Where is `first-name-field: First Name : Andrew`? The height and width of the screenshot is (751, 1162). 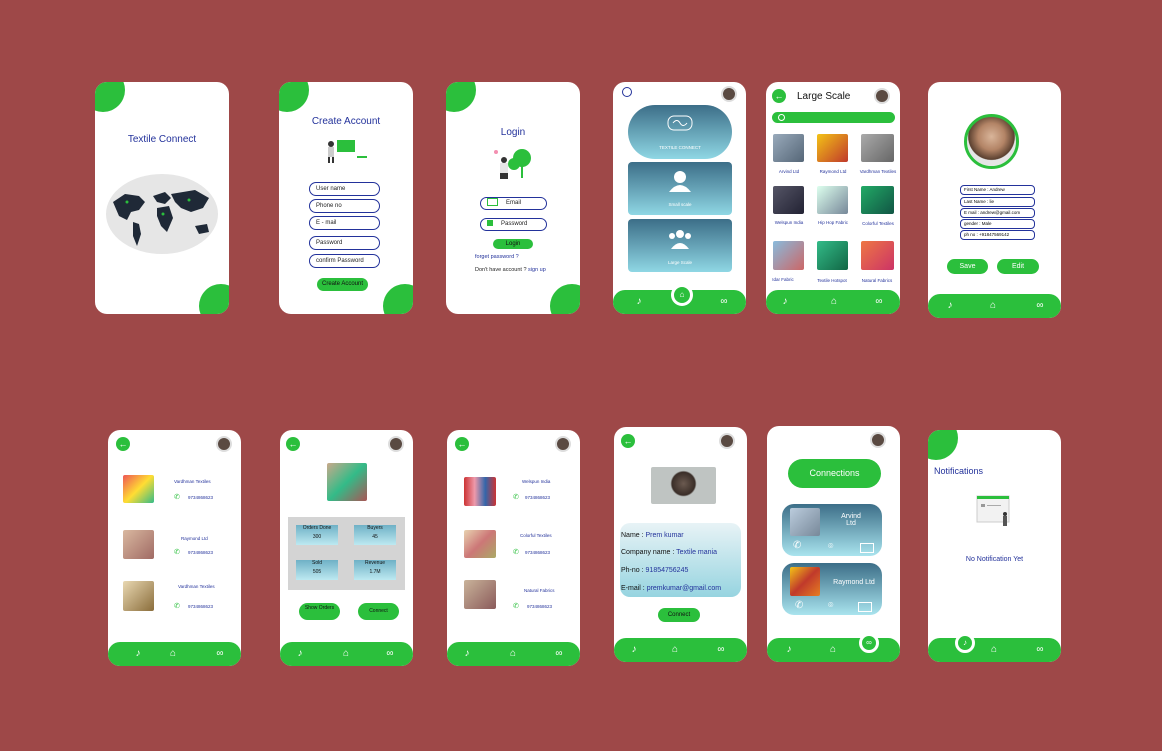
first-name-field: First Name : Andrew is located at coordinates (997, 190).